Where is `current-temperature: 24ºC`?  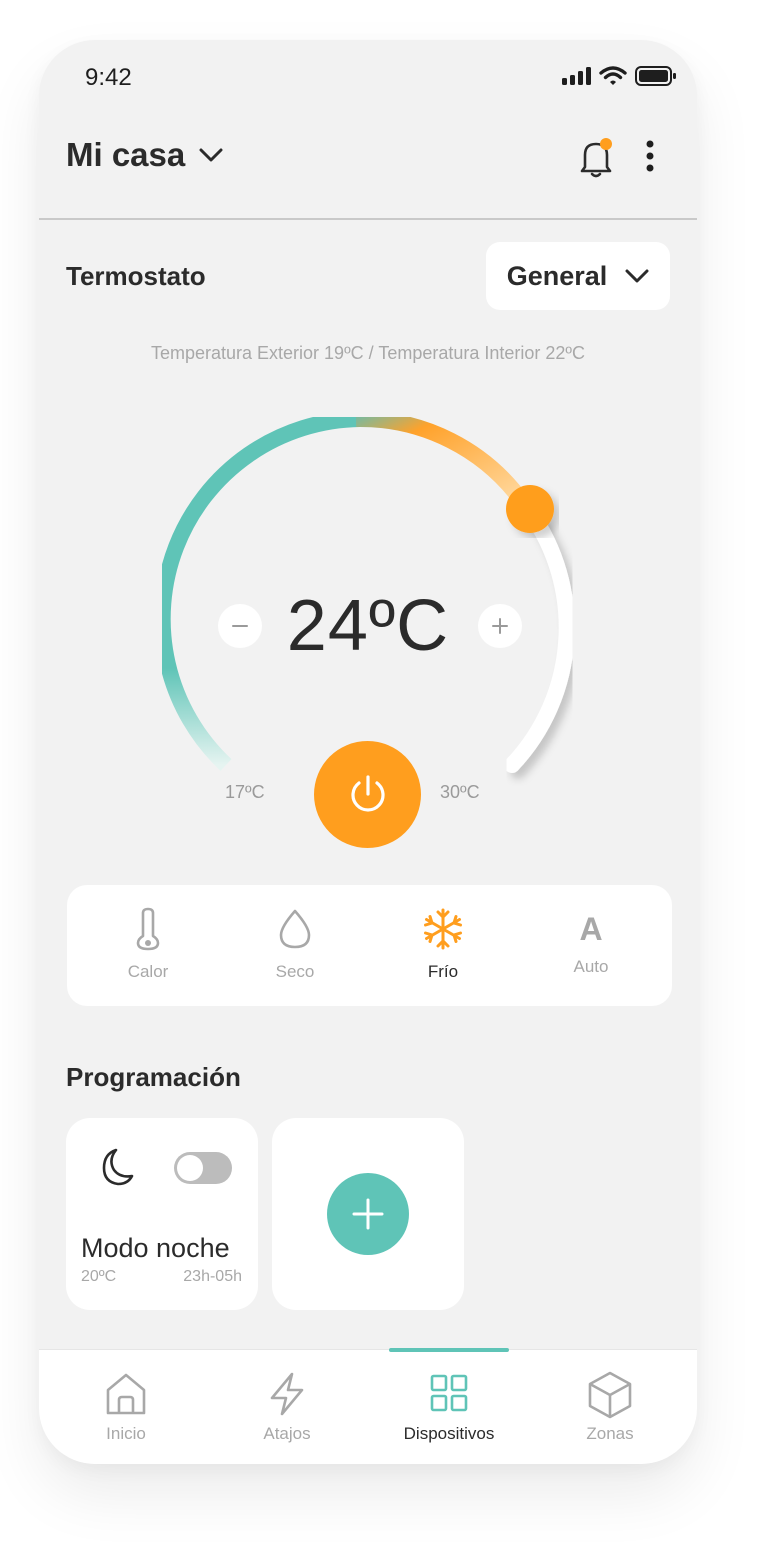
current-temperature: 24ºC is located at coordinates (368, 626).